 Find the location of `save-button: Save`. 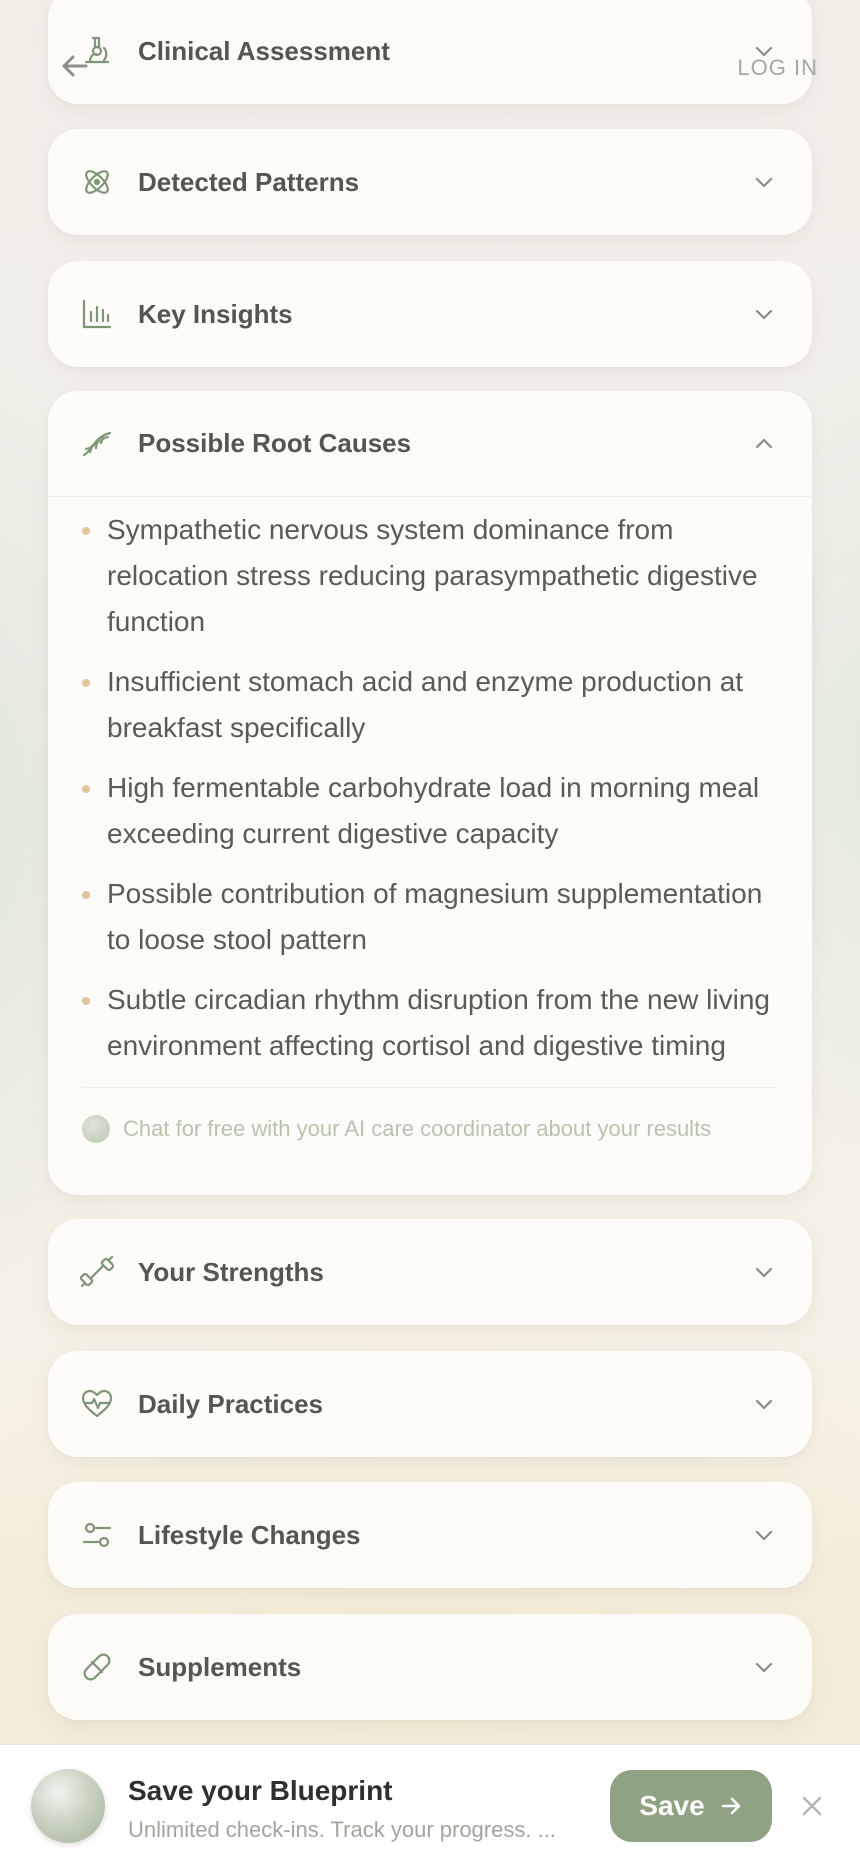

save-button: Save is located at coordinates (691, 1806).